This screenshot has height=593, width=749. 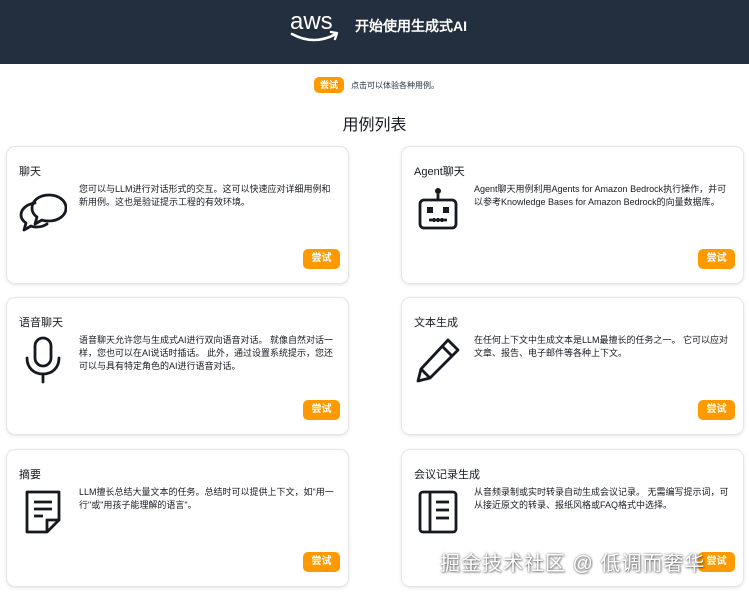 What do you see at coordinates (374, 125) in the screenshot?
I see `use-case-list-title: 用例列表` at bounding box center [374, 125].